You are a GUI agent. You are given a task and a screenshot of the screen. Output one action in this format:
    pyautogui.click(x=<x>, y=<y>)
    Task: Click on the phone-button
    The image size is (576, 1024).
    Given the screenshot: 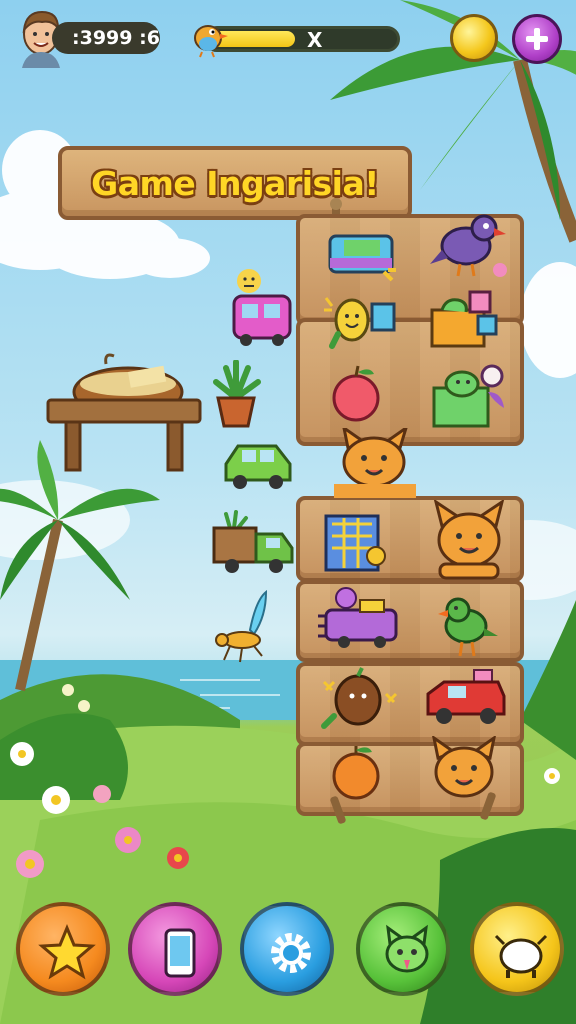 What is the action you would take?
    pyautogui.click(x=175, y=949)
    